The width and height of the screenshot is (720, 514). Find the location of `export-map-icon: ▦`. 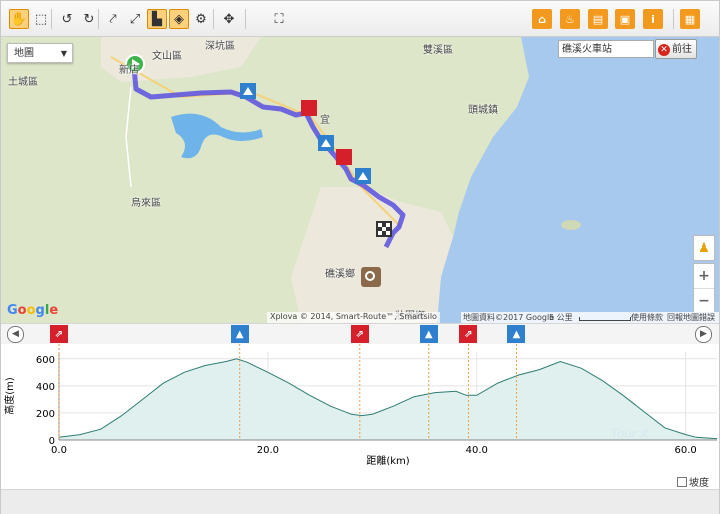

export-map-icon: ▦ is located at coordinates (690, 19).